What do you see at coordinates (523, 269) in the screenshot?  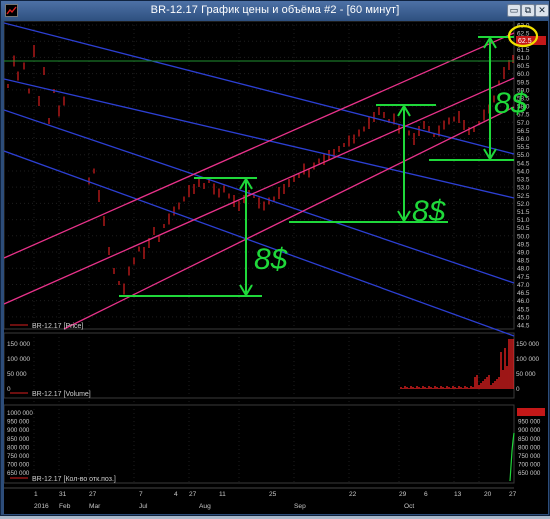 I see `price-tick-label: 48.0` at bounding box center [523, 269].